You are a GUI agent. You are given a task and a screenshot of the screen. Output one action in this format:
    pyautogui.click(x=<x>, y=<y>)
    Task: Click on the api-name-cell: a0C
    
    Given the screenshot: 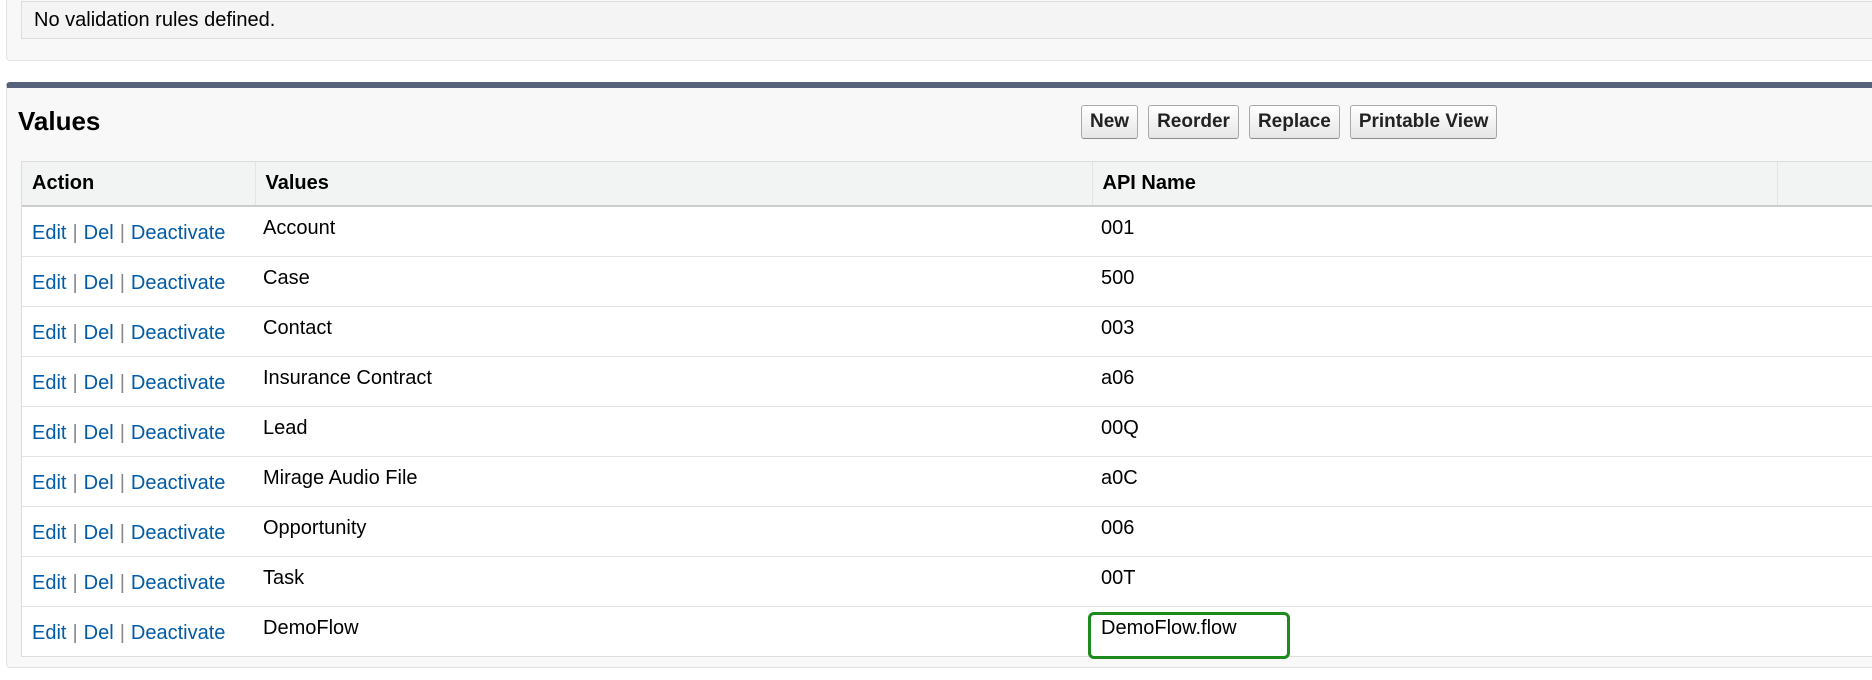 What is the action you would take?
    pyautogui.click(x=1434, y=481)
    